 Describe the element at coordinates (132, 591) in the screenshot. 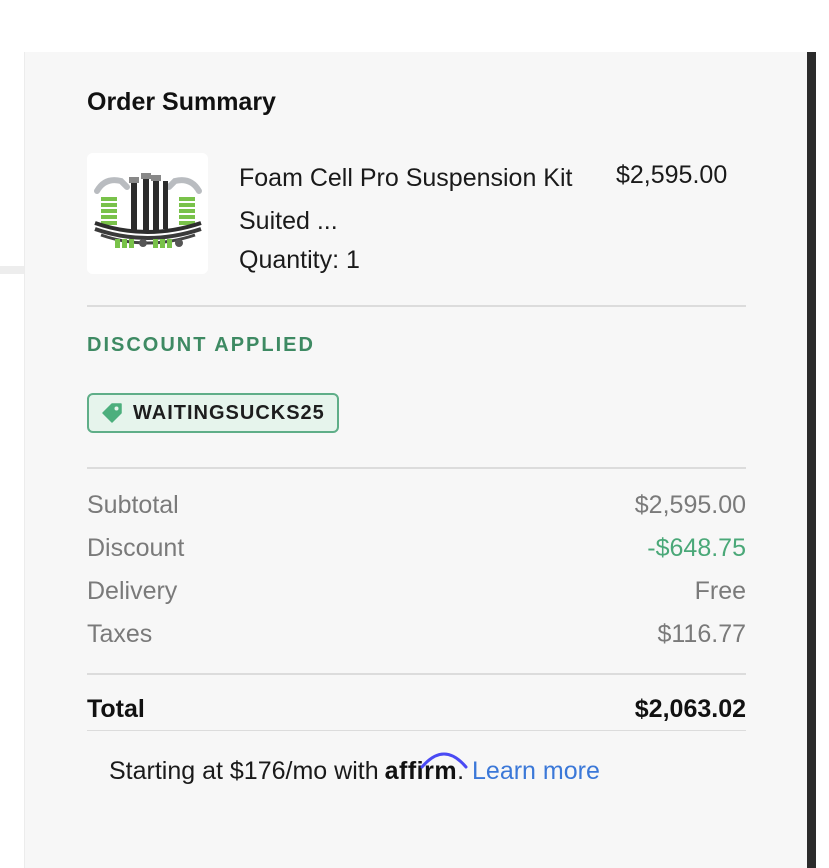

I see `delivery-label: Delivery` at that location.